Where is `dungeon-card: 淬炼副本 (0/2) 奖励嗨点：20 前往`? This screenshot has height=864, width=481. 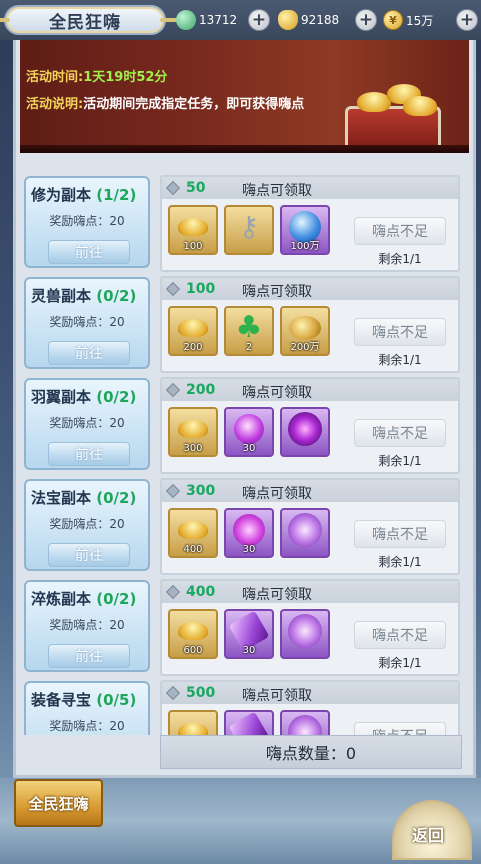
dungeon-card: 淬炼副本 (0/2) 奖励嗨点：20 前往 is located at coordinates (87, 626).